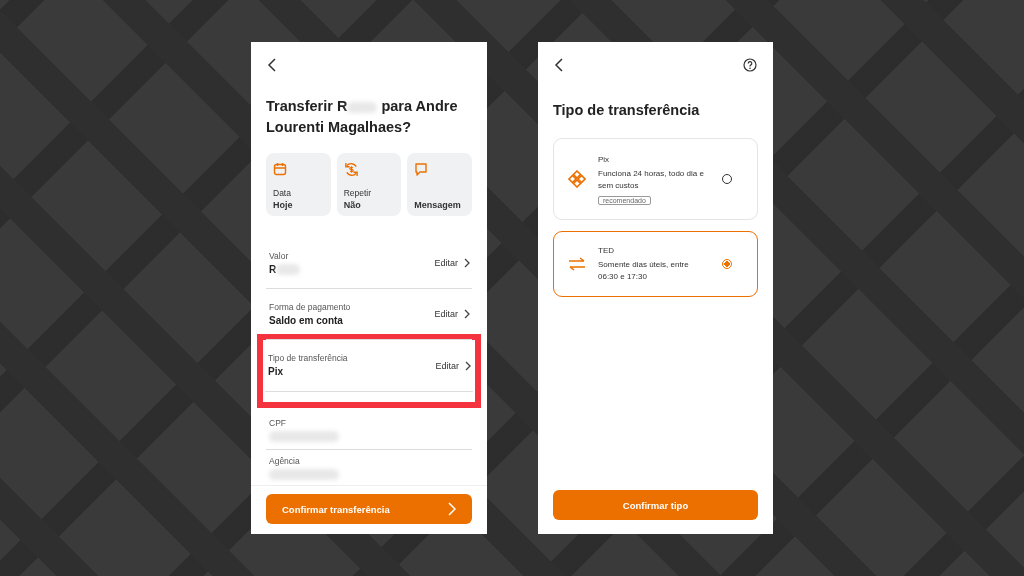 The width and height of the screenshot is (1024, 576). I want to click on diamond-pattern-icon, so click(577, 179).